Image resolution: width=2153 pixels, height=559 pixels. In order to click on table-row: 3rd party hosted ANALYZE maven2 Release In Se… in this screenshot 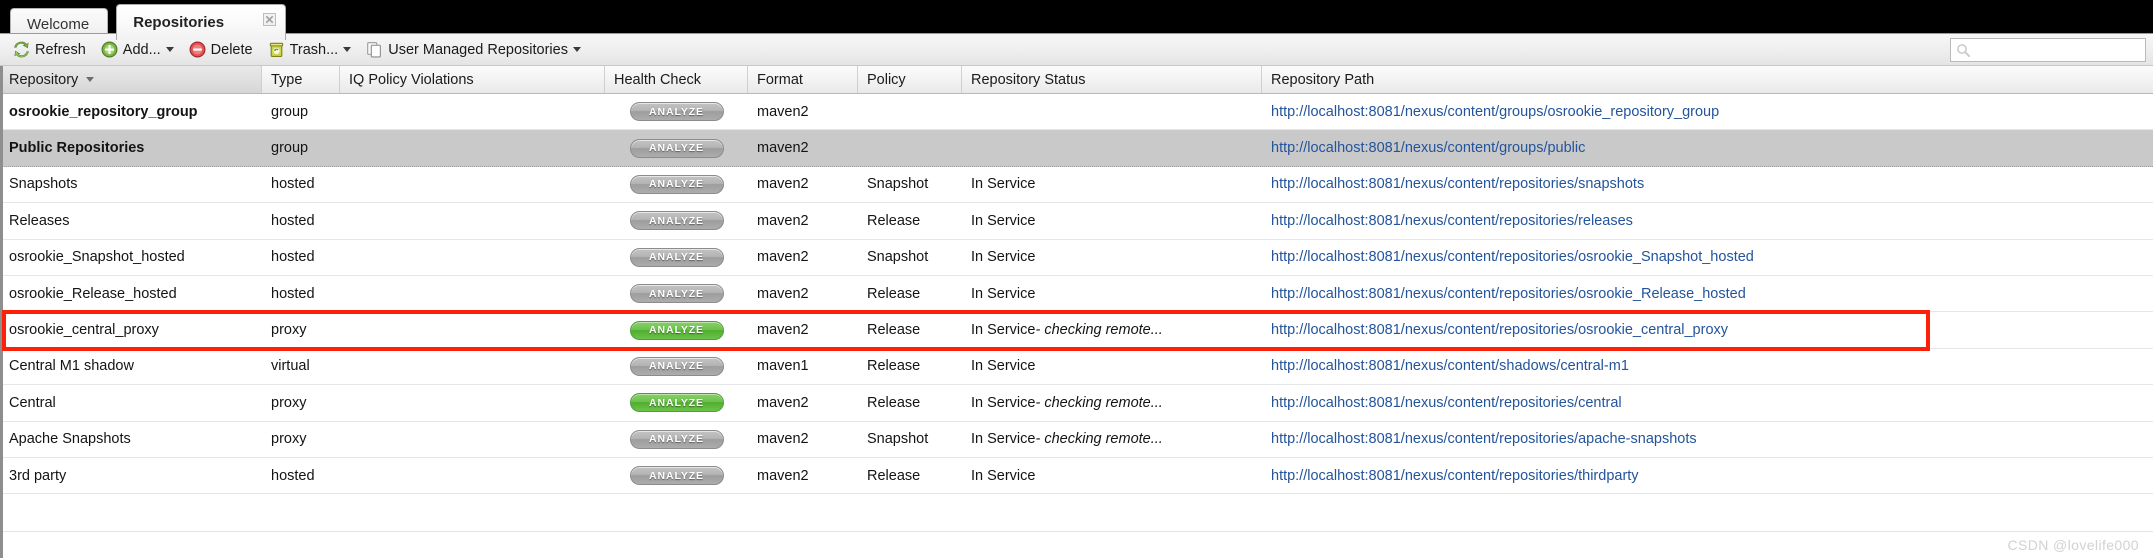, I will do `click(1076, 476)`.